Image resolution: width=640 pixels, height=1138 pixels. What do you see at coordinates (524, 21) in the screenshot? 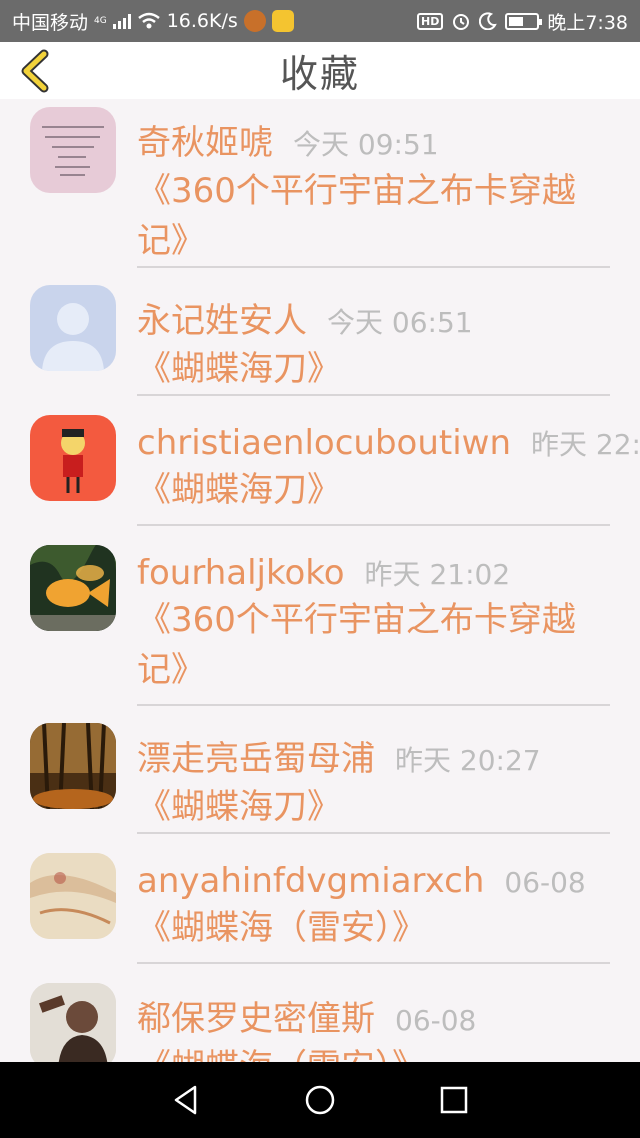
I see `battery-icon` at bounding box center [524, 21].